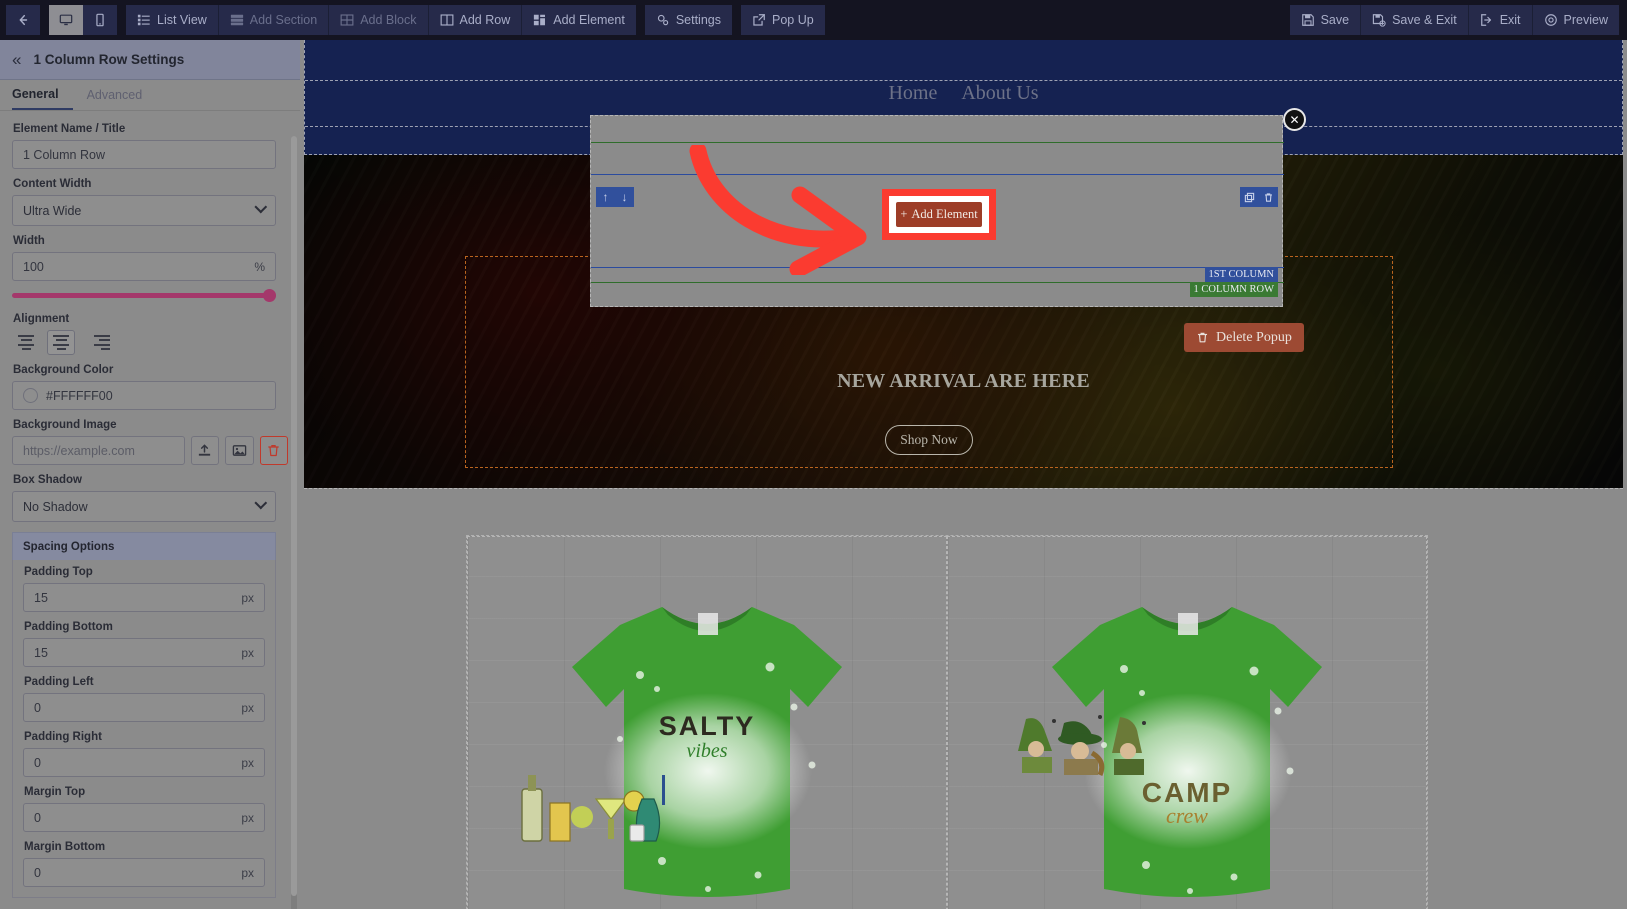  I want to click on tee-art-line1: SALTY, so click(707, 726).